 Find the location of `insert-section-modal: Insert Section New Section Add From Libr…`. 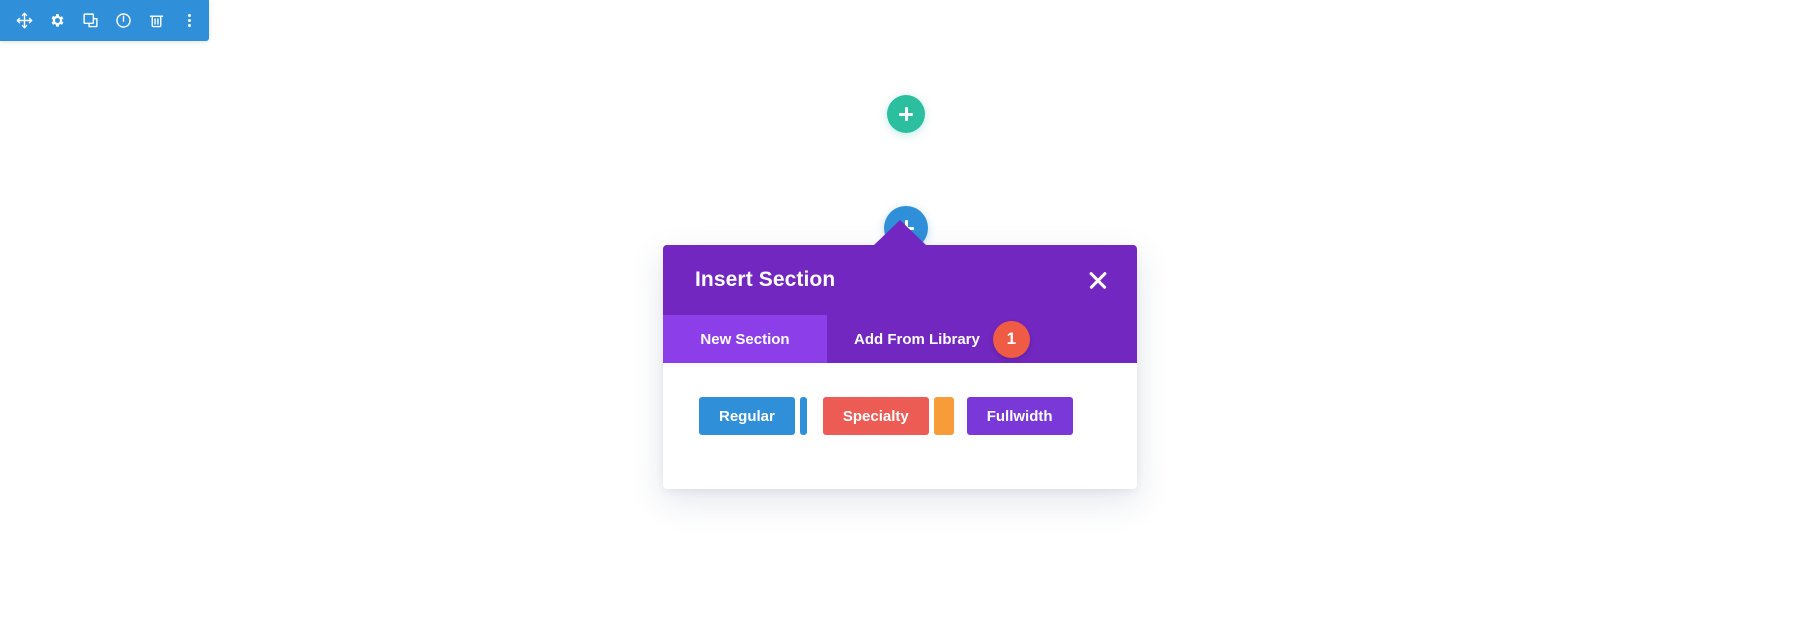

insert-section-modal: Insert Section New Section Add From Libr… is located at coordinates (900, 354).